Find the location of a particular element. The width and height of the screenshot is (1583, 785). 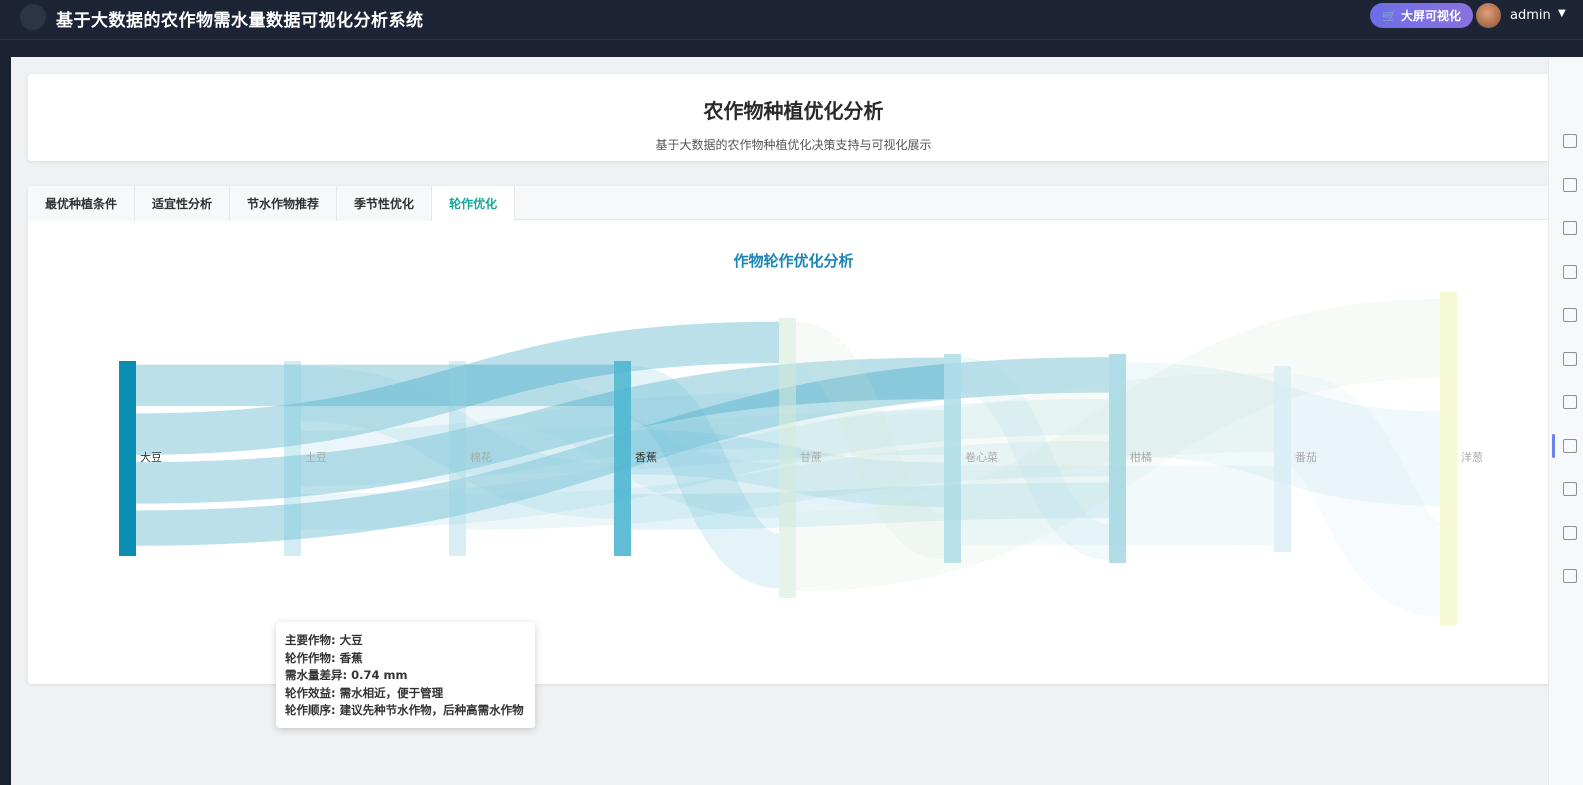

app-title: 基于大数据的农作物需水量数据可视化分析系统 is located at coordinates (240, 21).